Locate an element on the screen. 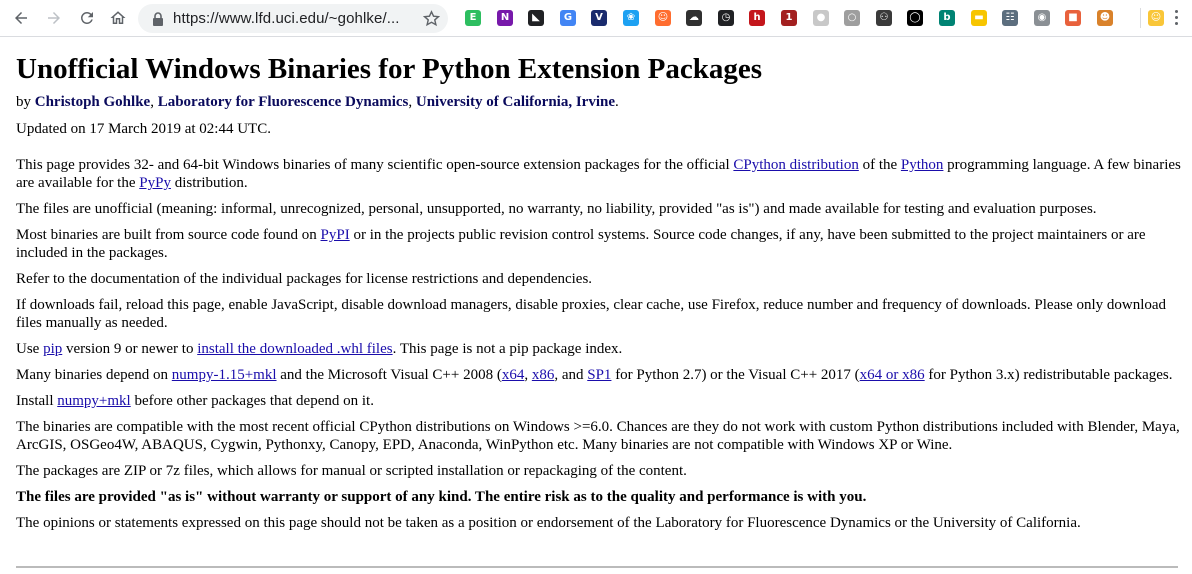  paragraph-text: , and is located at coordinates (571, 375).